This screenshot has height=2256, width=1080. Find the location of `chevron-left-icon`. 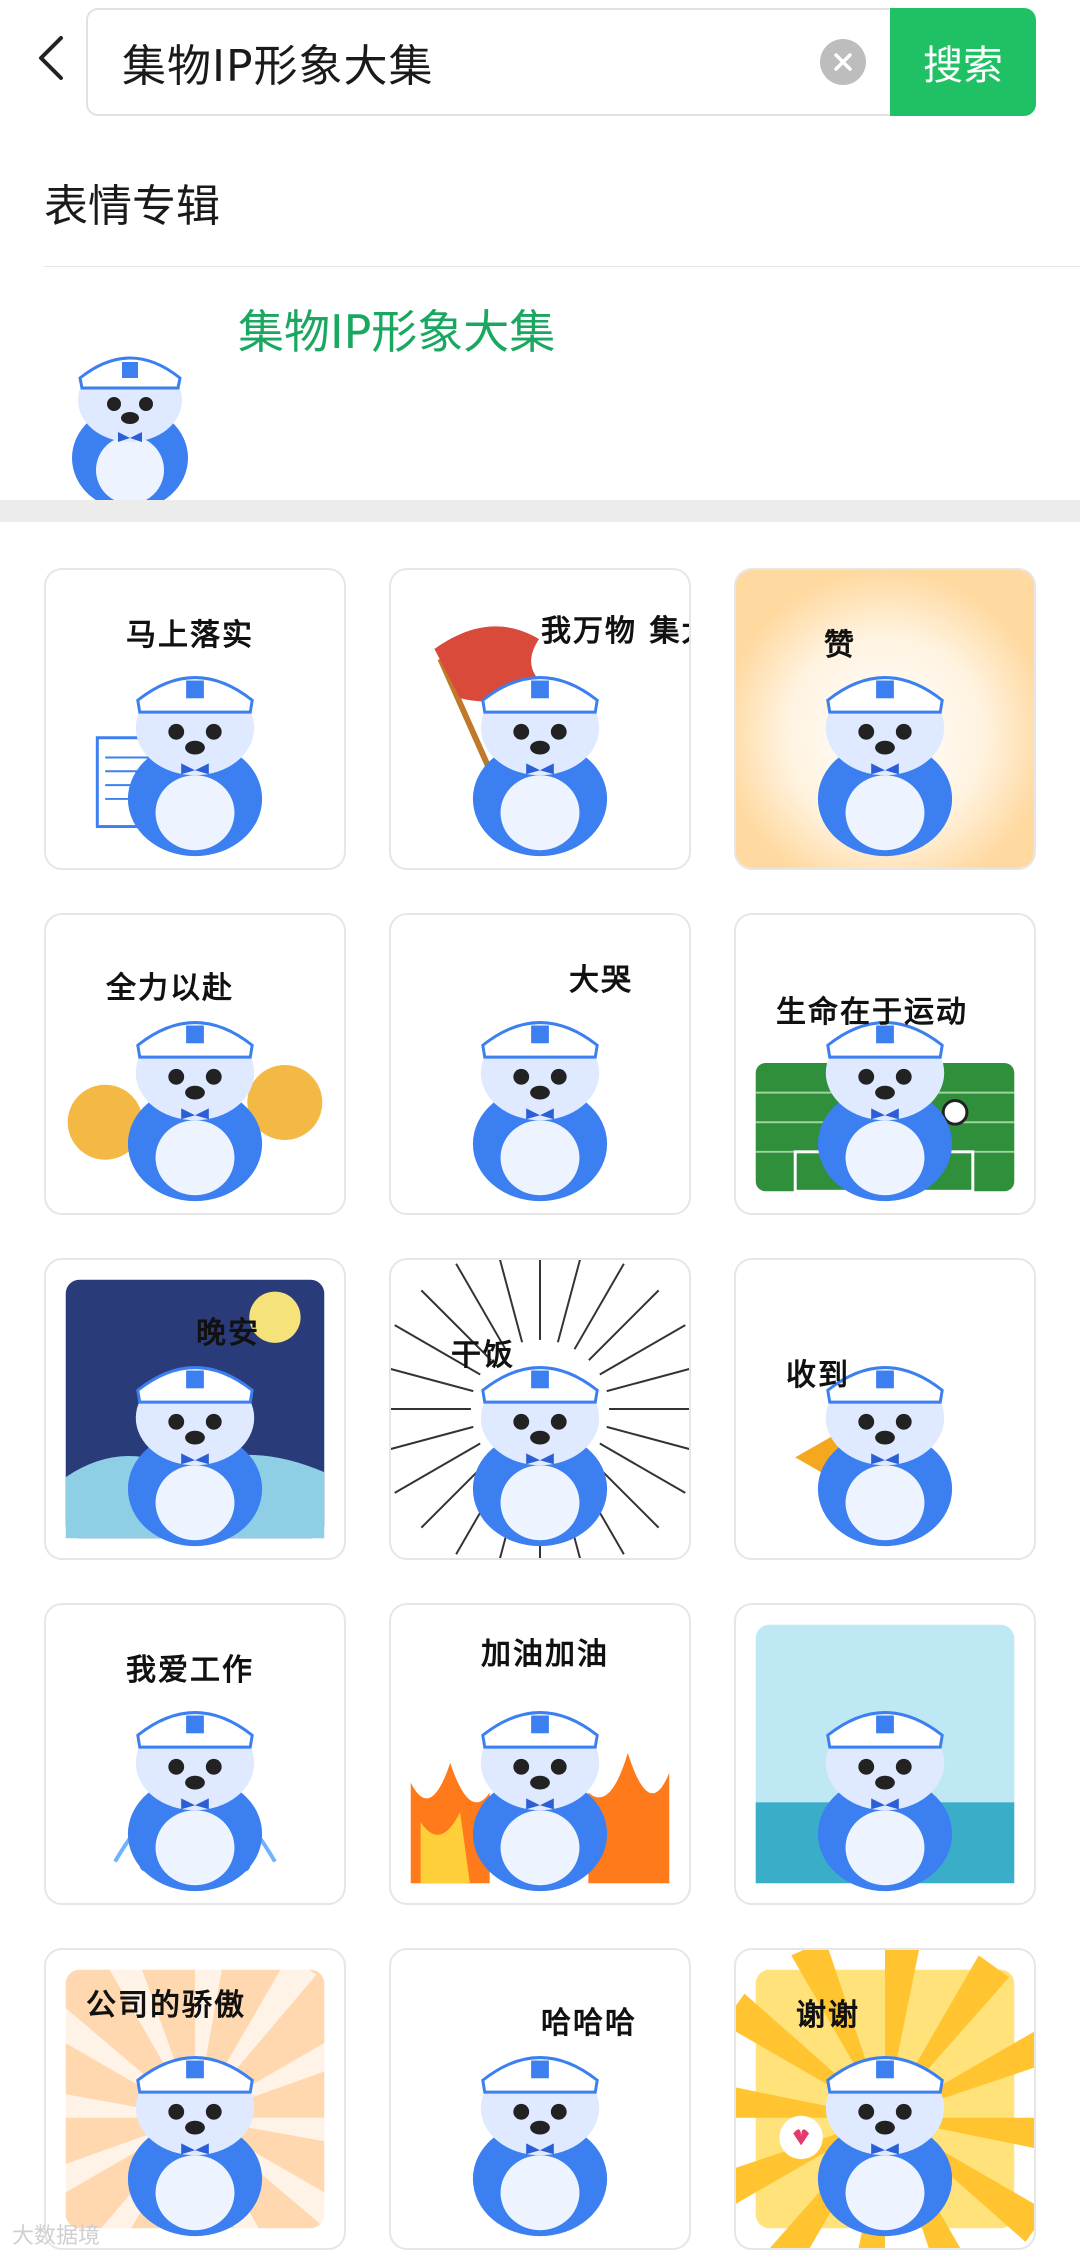

chevron-left-icon is located at coordinates (51, 58).